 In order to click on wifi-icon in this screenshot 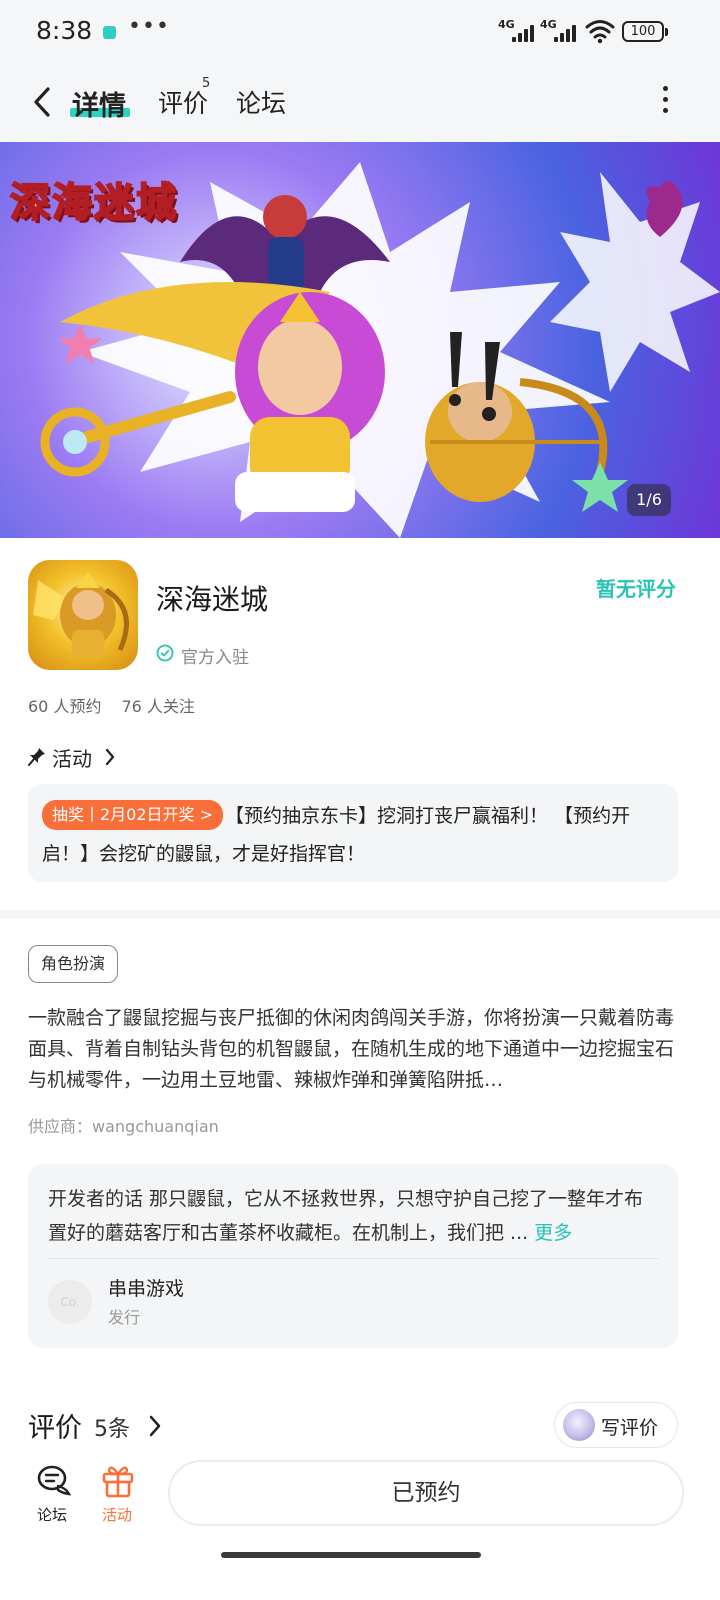, I will do `click(600, 32)`.